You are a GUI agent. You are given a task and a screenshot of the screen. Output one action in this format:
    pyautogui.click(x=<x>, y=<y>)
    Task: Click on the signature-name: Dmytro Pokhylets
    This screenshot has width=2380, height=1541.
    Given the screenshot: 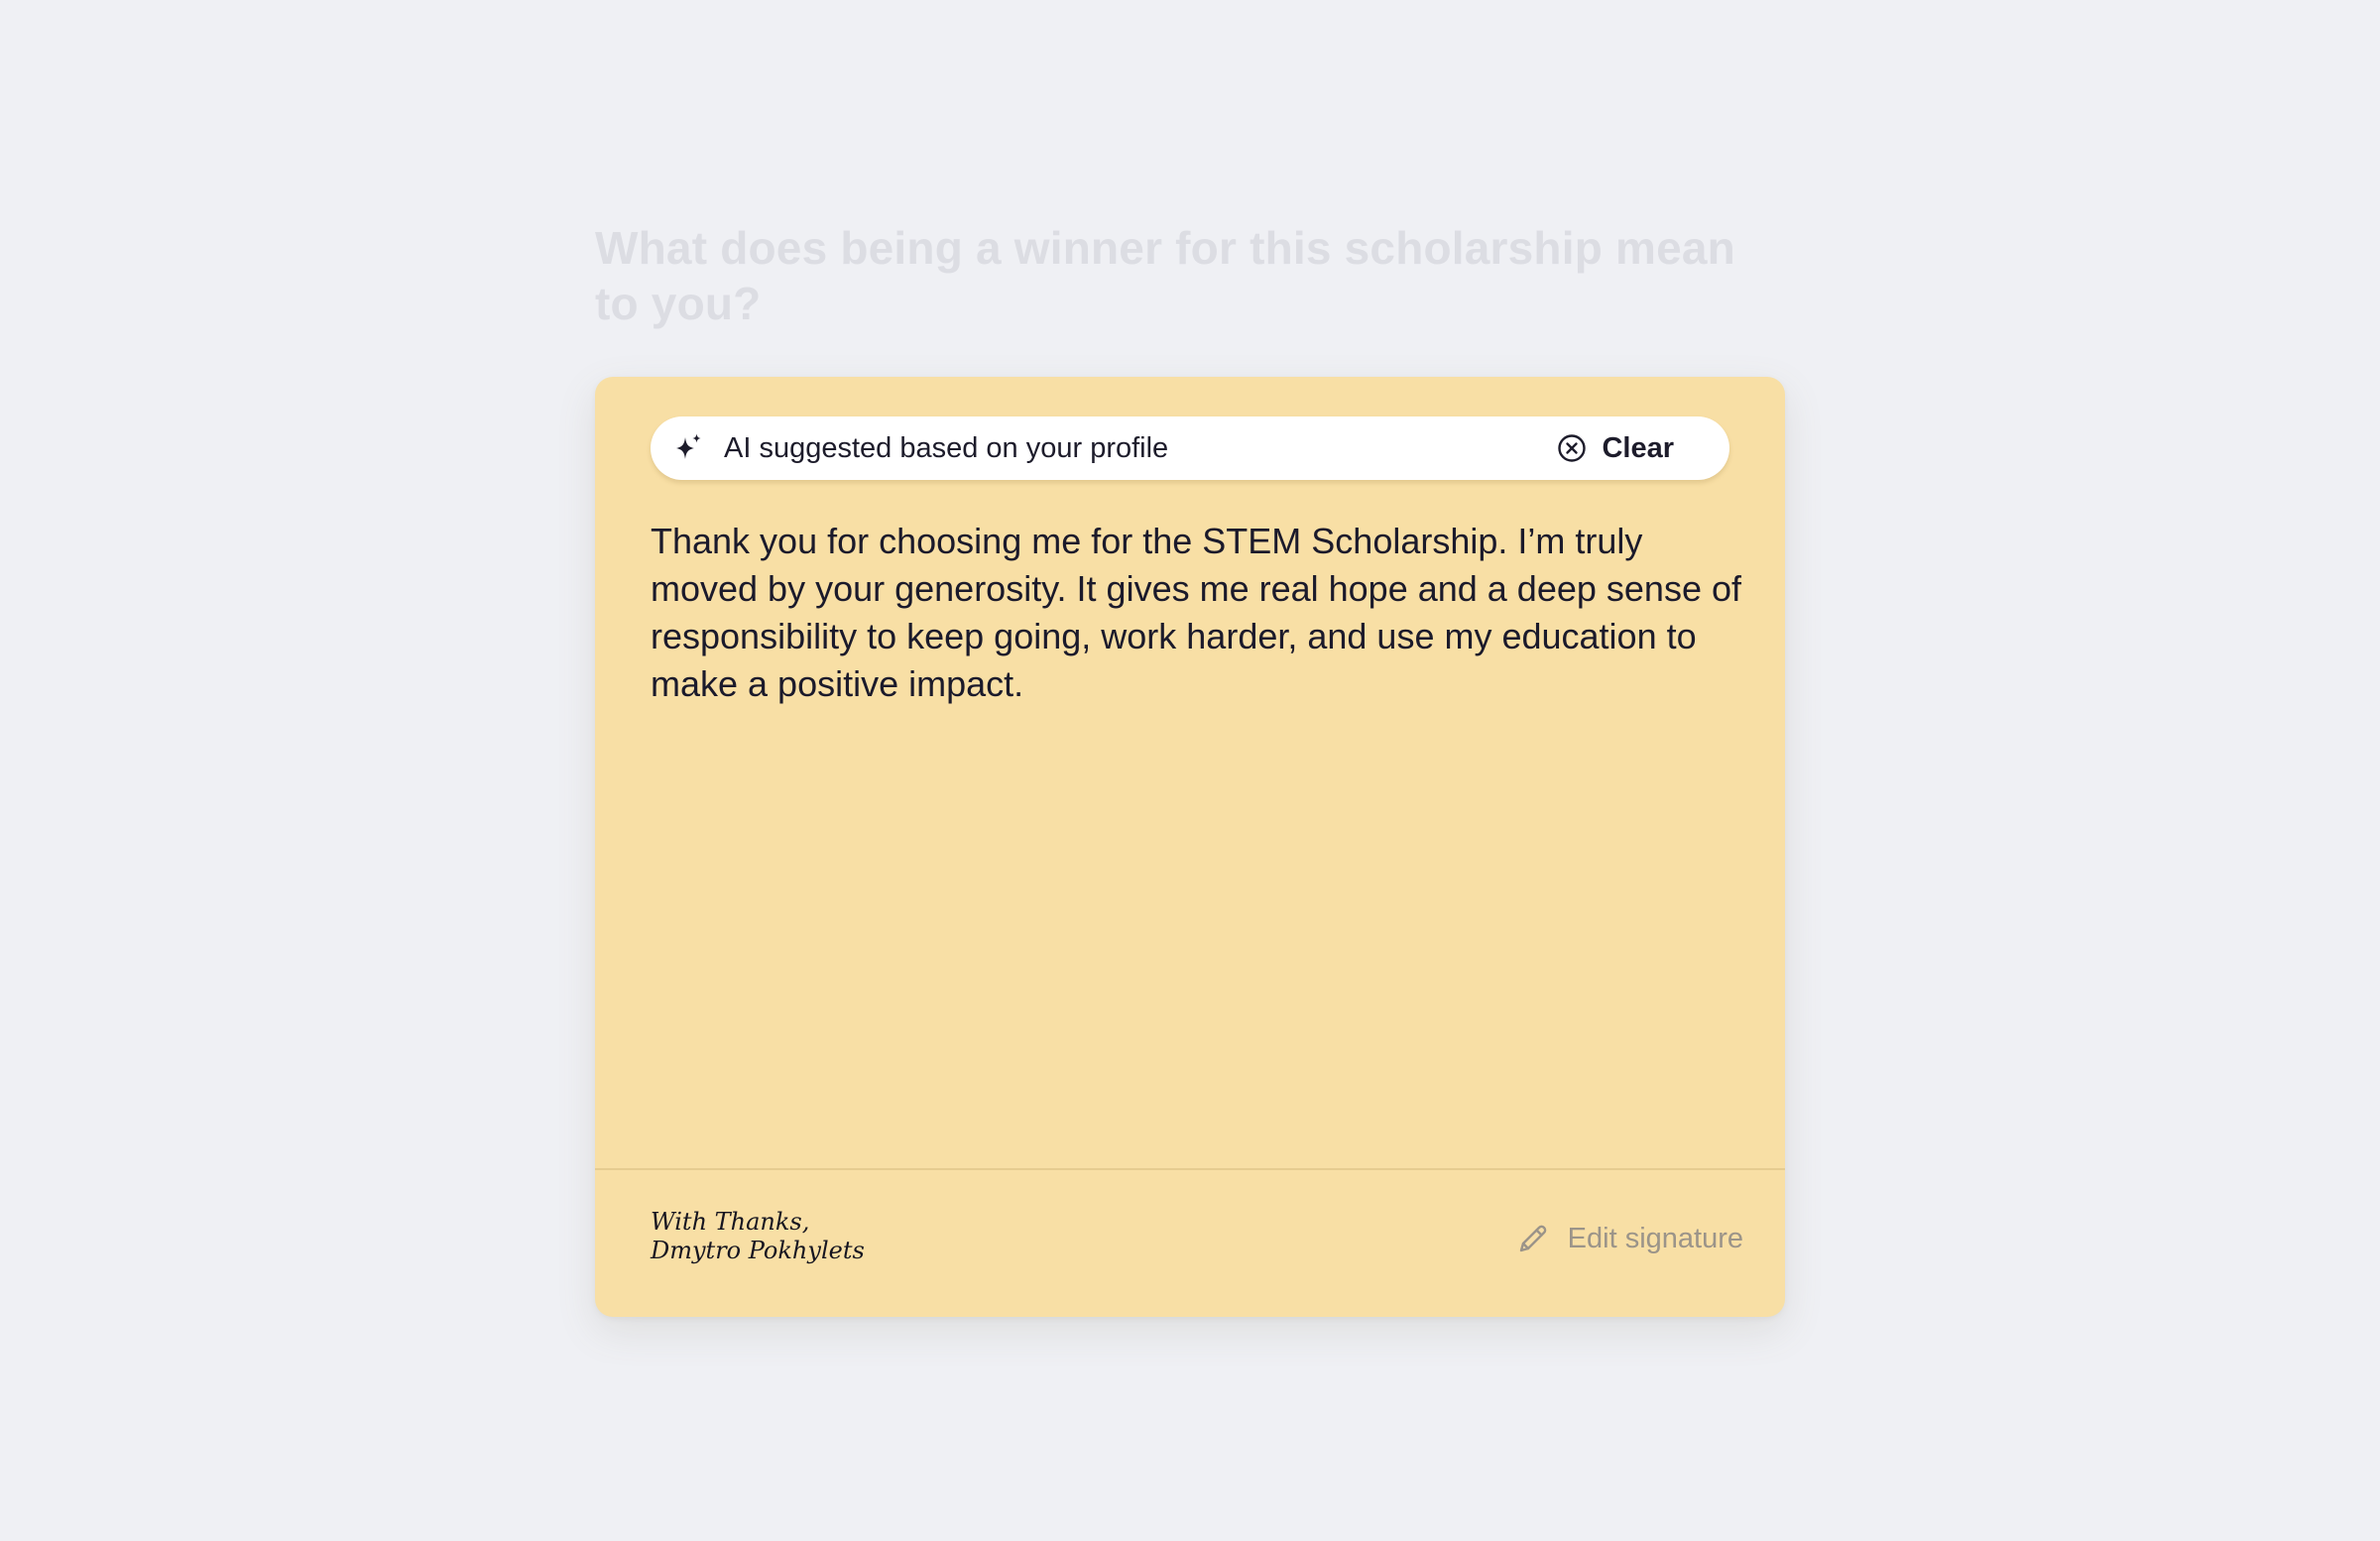 What is the action you would take?
    pyautogui.click(x=758, y=1250)
    